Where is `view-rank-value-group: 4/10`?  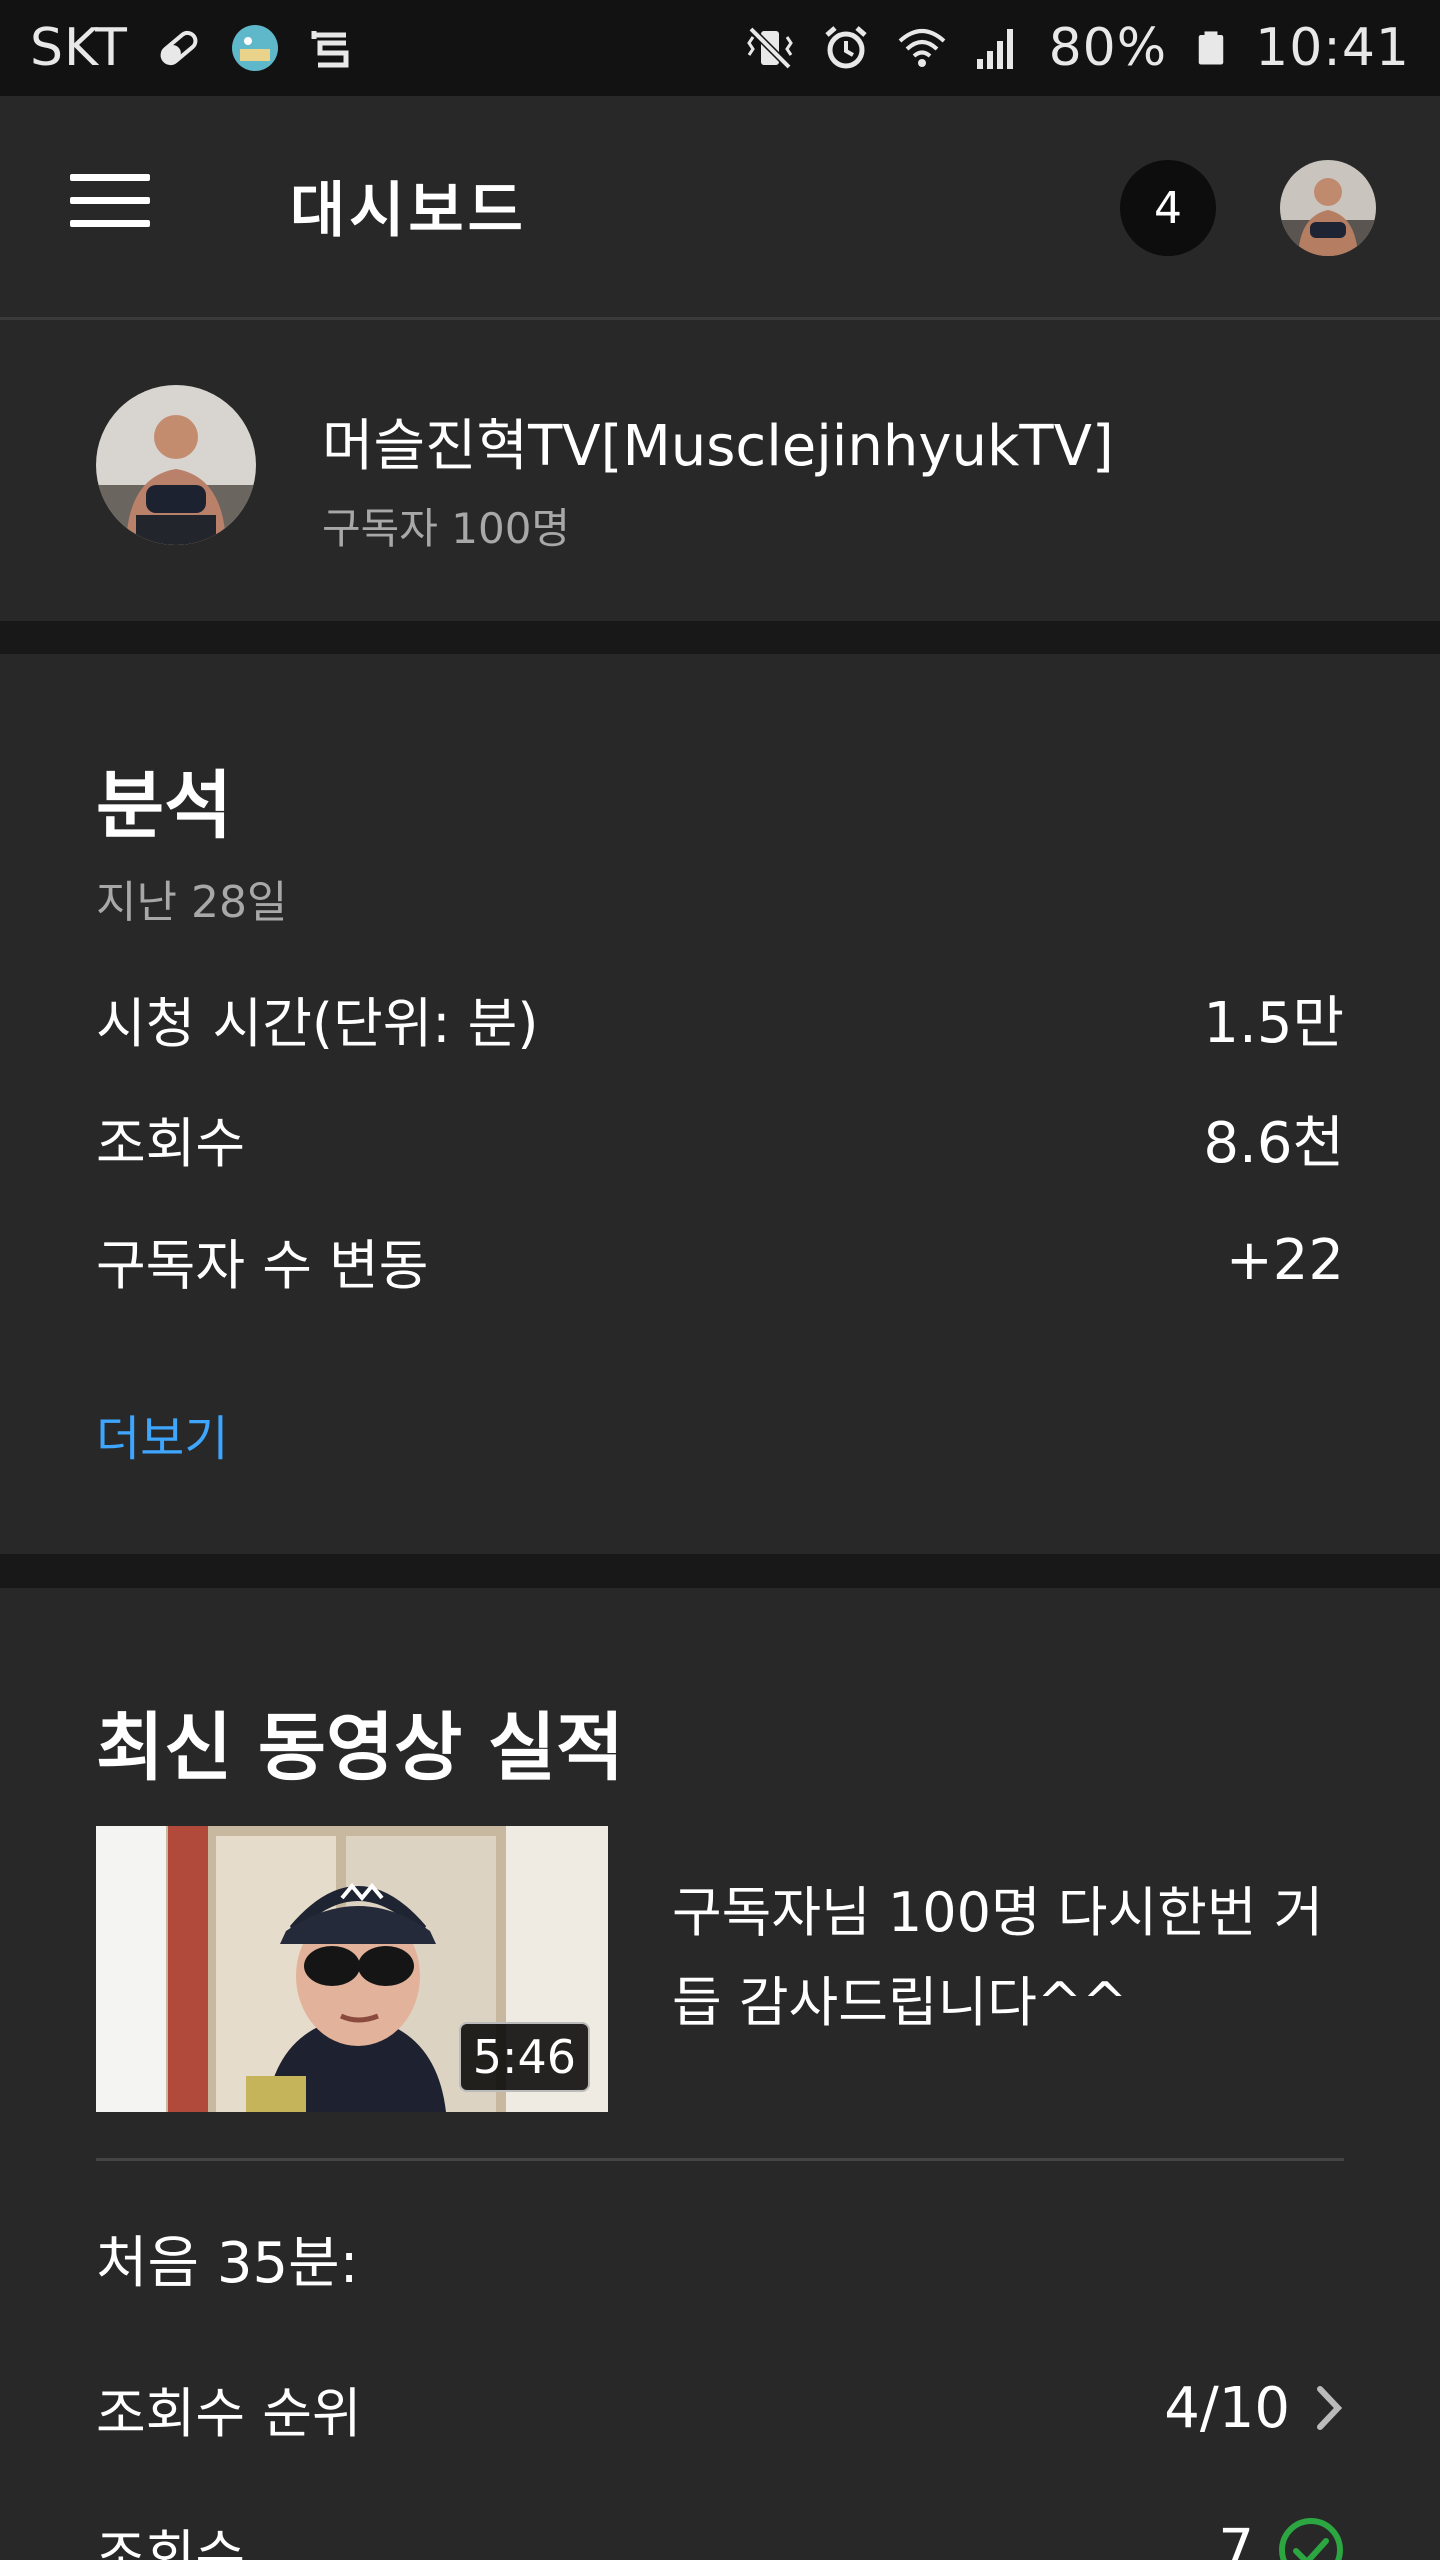
view-rank-value-group: 4/10 is located at coordinates (1254, 2408).